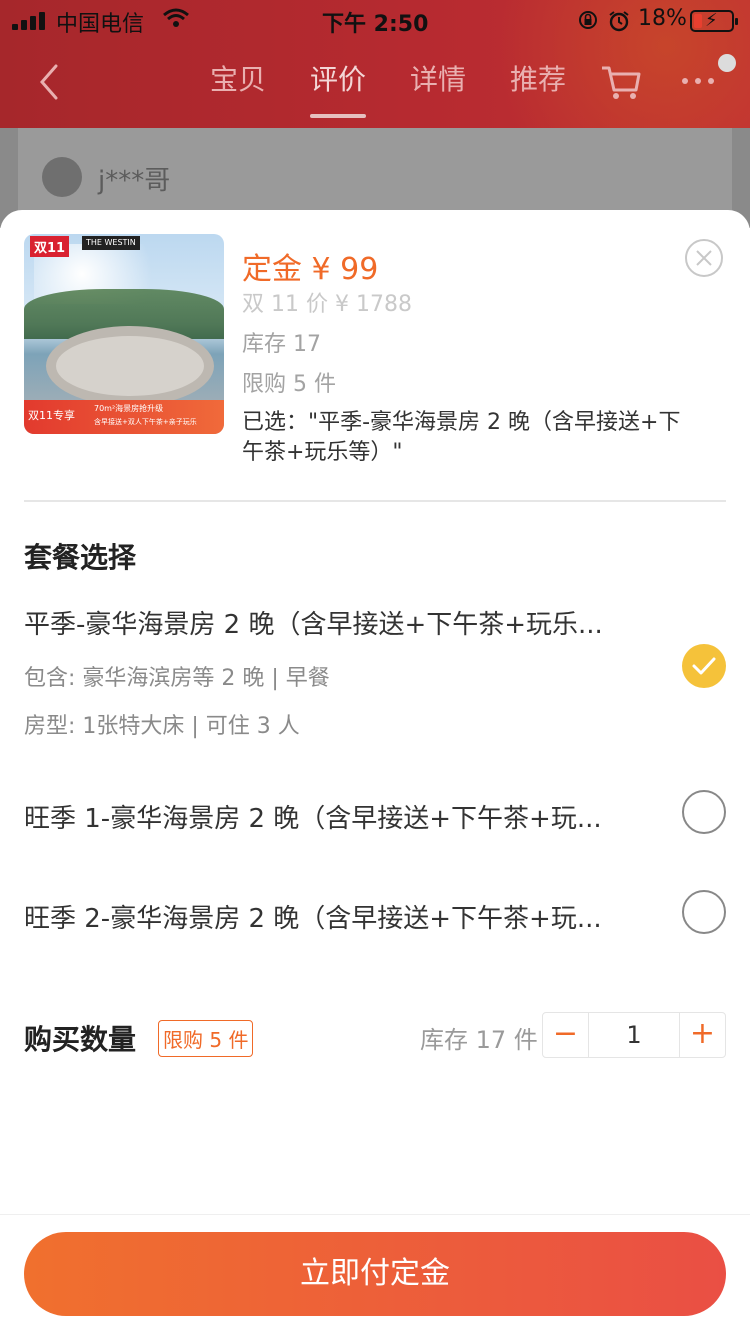  I want to click on footer-divider, so click(375, 1214).